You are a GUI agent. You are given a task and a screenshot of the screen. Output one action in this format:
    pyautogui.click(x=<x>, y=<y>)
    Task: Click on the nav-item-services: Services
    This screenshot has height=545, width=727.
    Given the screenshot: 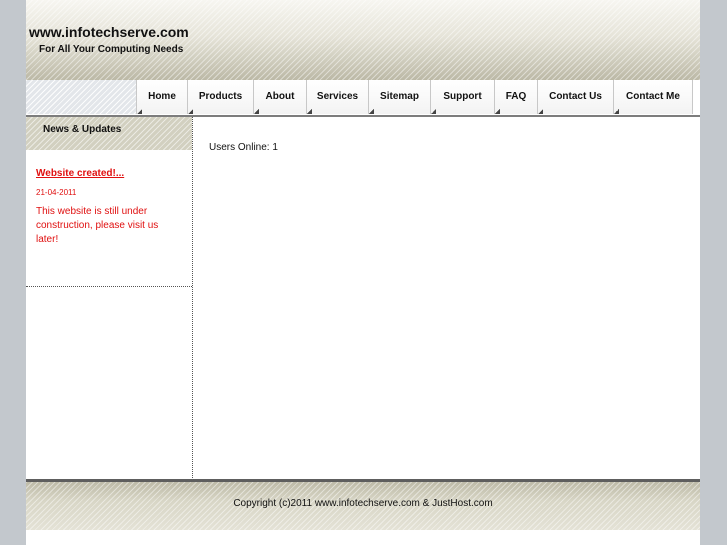 What is the action you would take?
    pyautogui.click(x=337, y=97)
    